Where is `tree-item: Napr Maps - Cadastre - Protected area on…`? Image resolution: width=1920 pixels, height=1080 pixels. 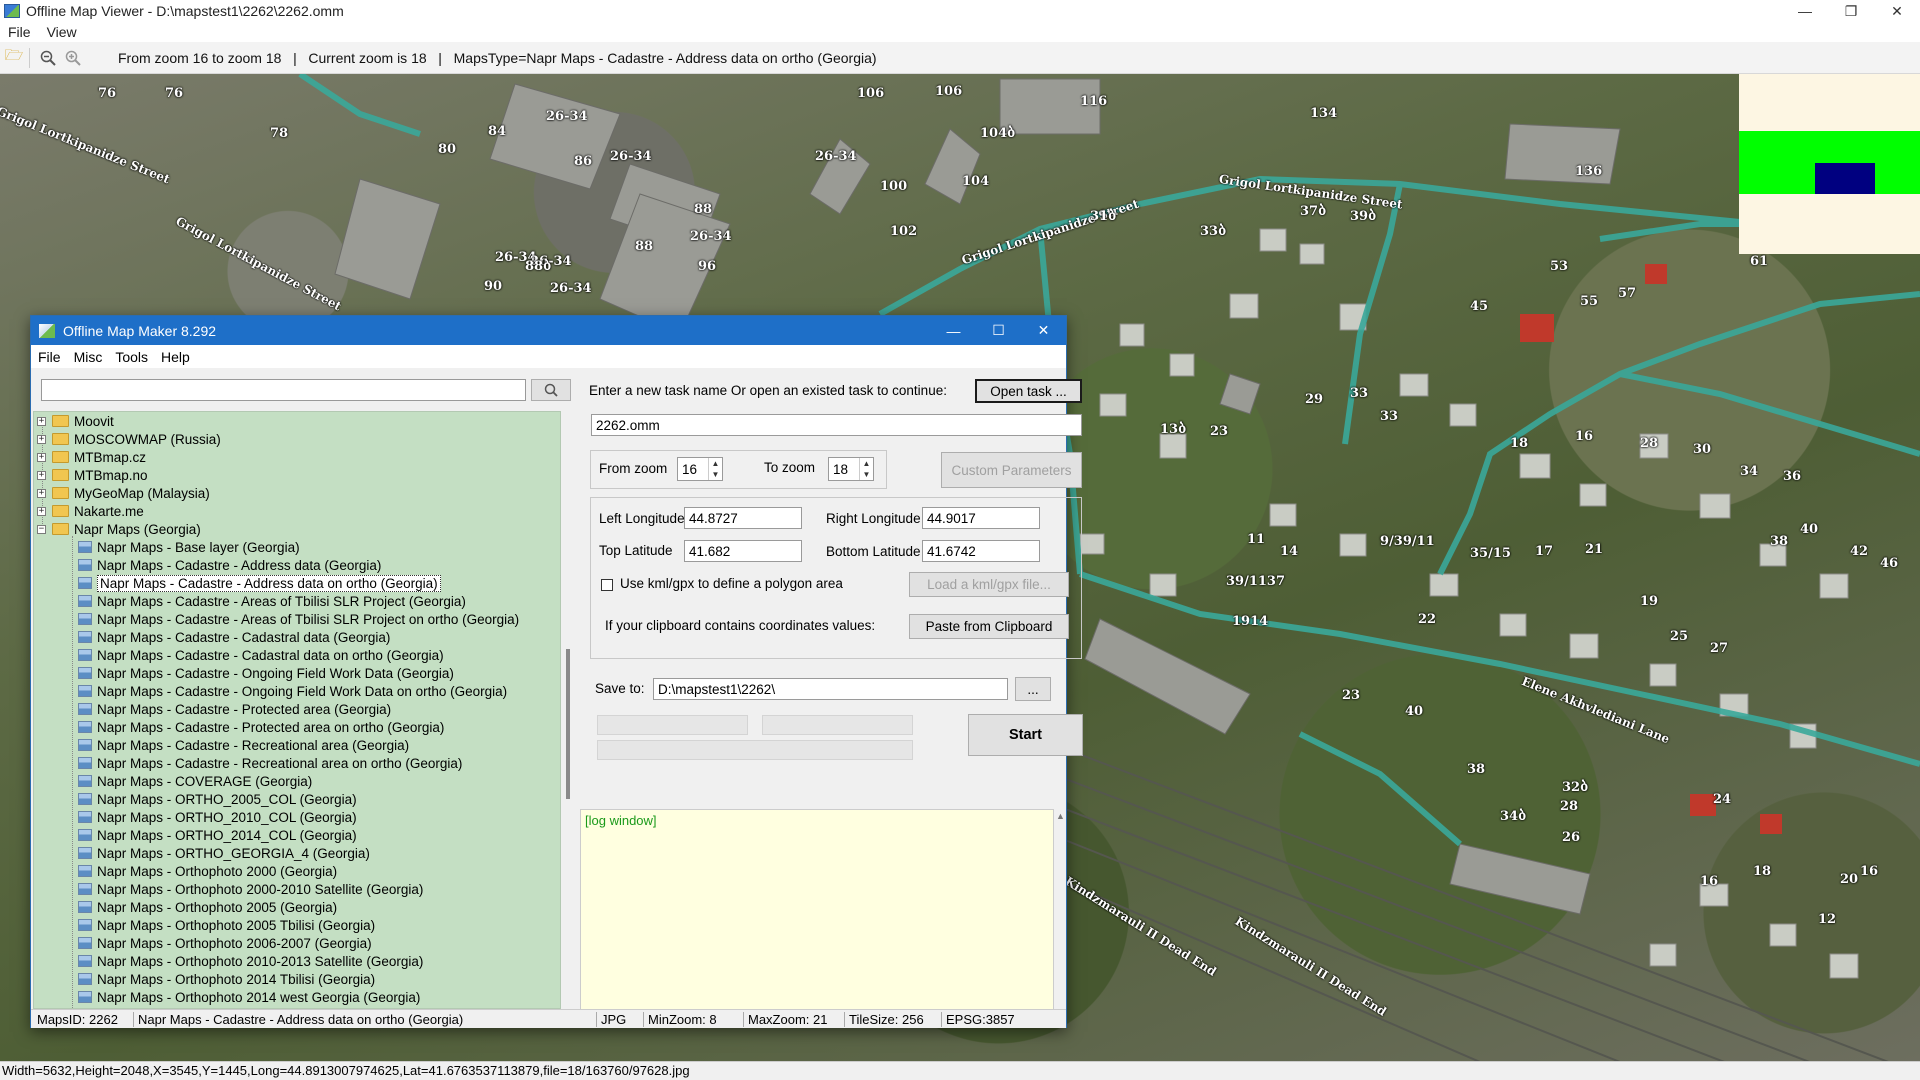
tree-item: Napr Maps - Cadastre - Protected area on… is located at coordinates (261, 727).